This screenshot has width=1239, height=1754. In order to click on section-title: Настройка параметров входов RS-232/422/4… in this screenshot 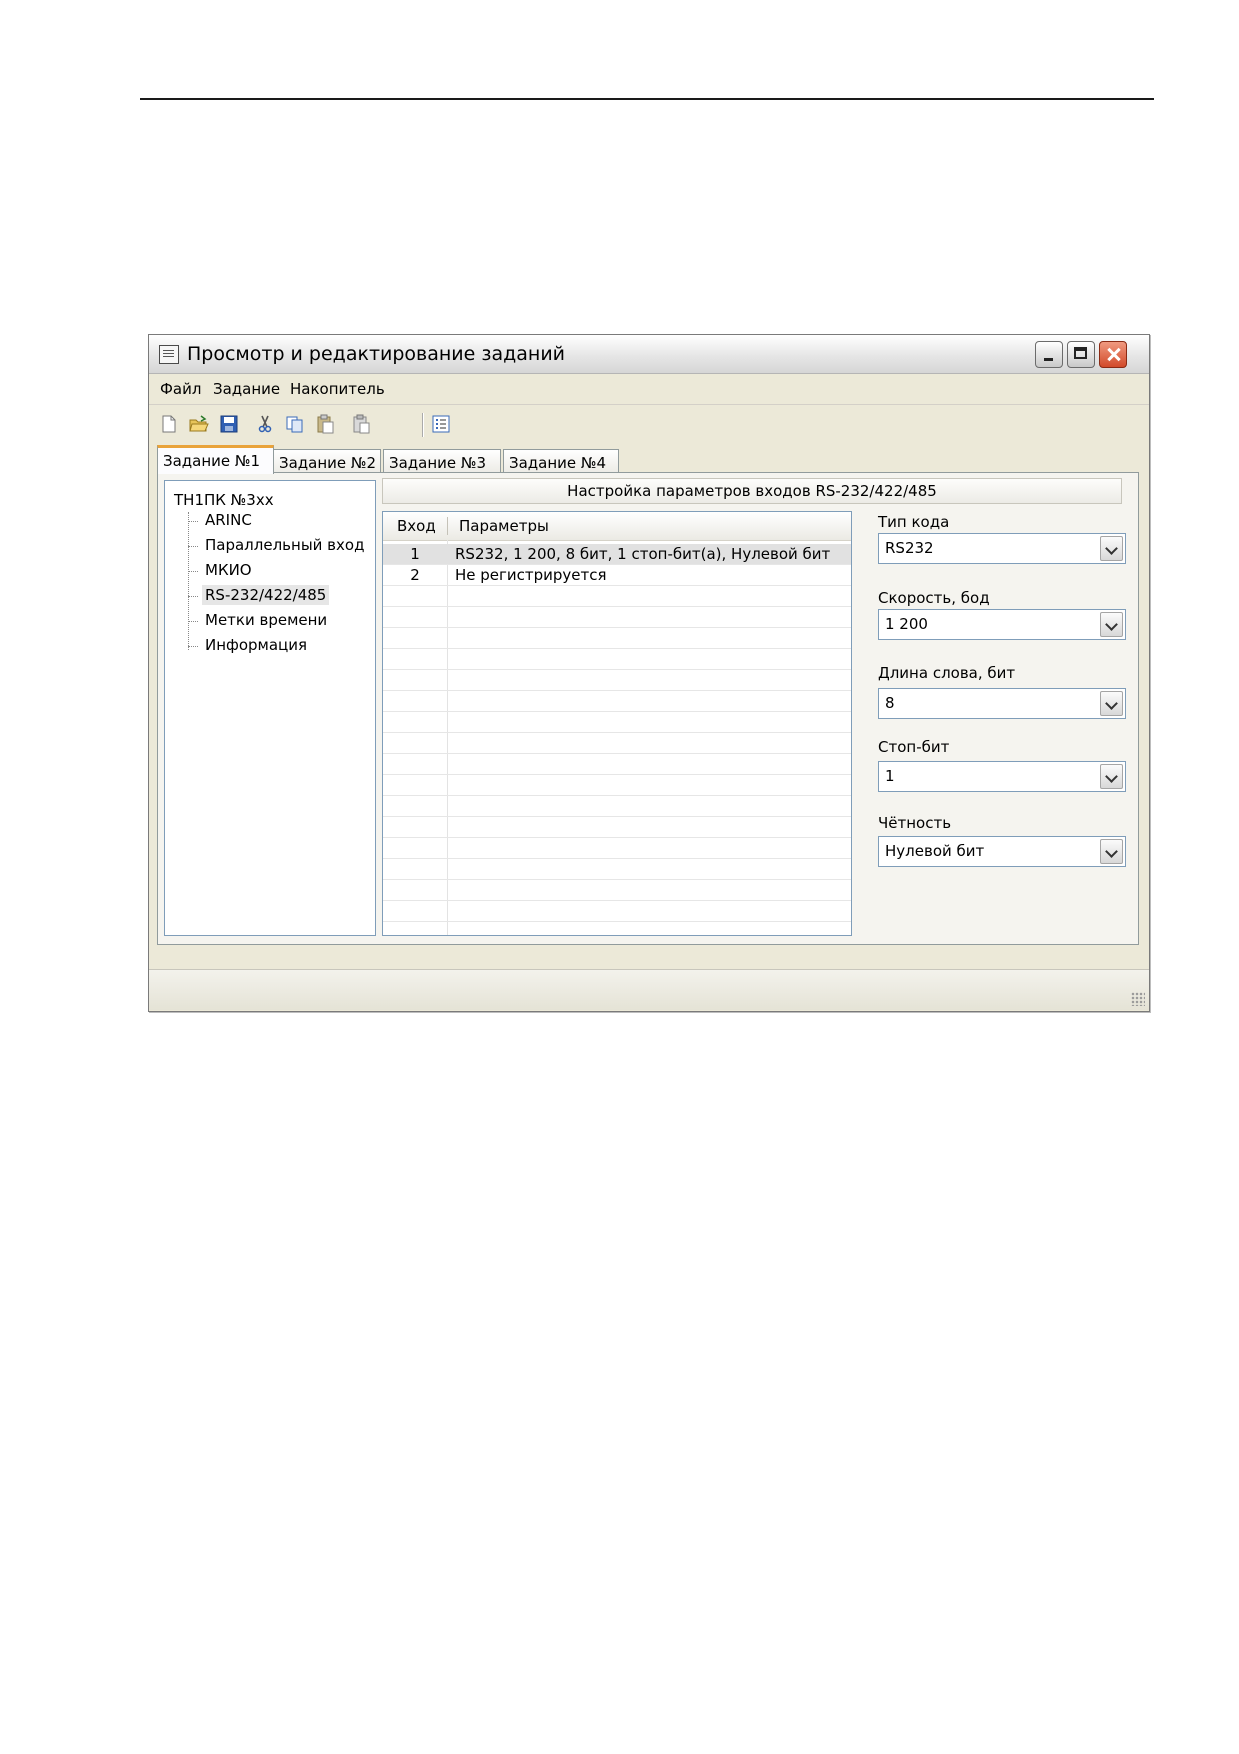, I will do `click(752, 491)`.